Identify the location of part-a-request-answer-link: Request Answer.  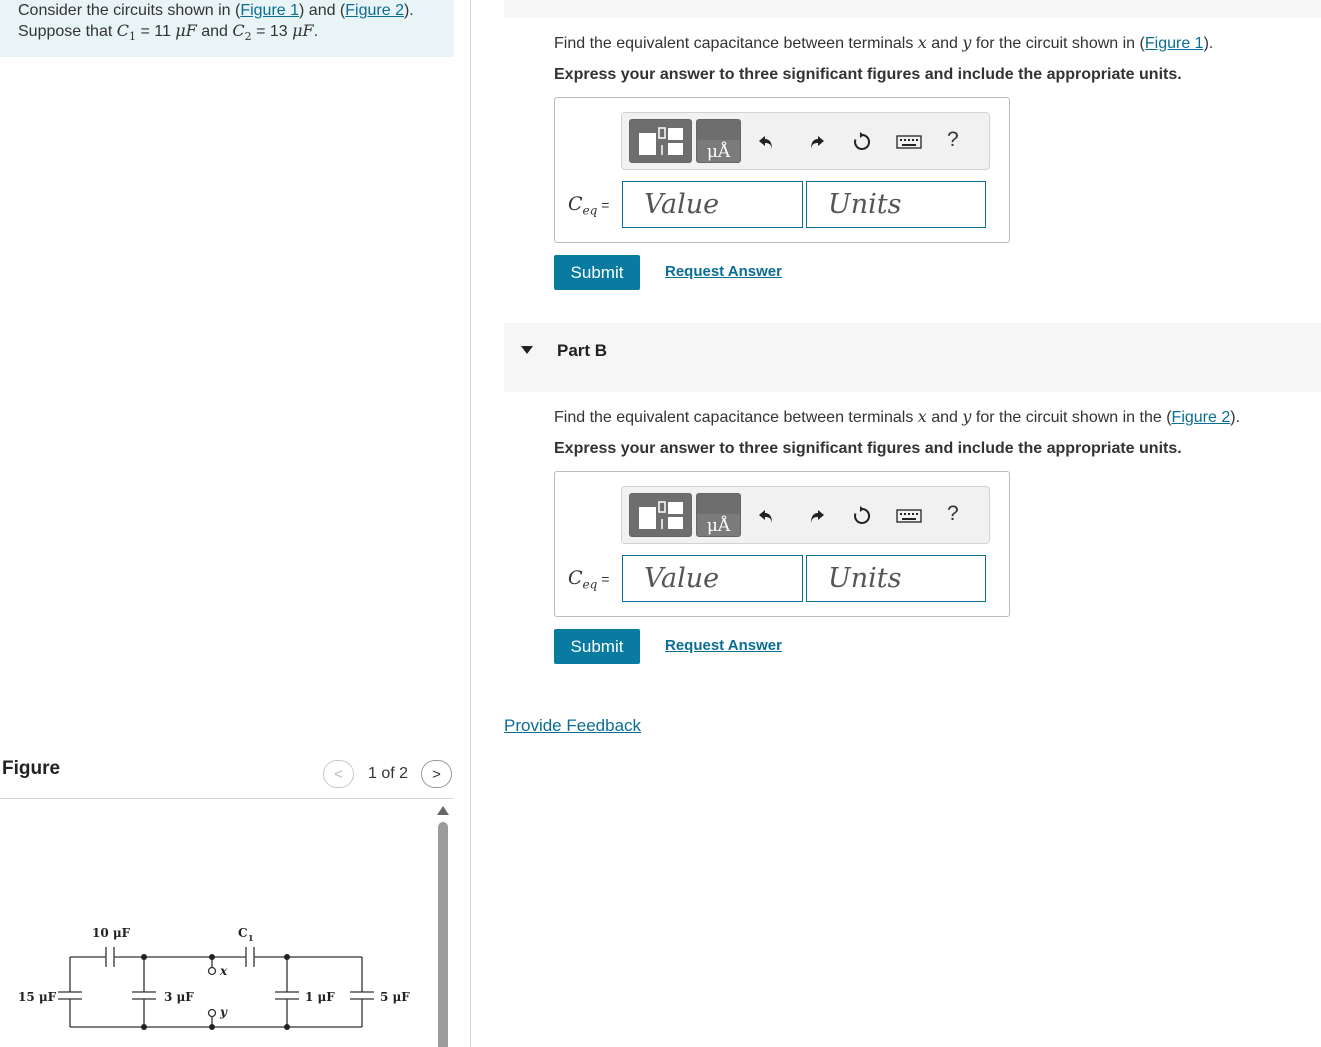
(723, 271).